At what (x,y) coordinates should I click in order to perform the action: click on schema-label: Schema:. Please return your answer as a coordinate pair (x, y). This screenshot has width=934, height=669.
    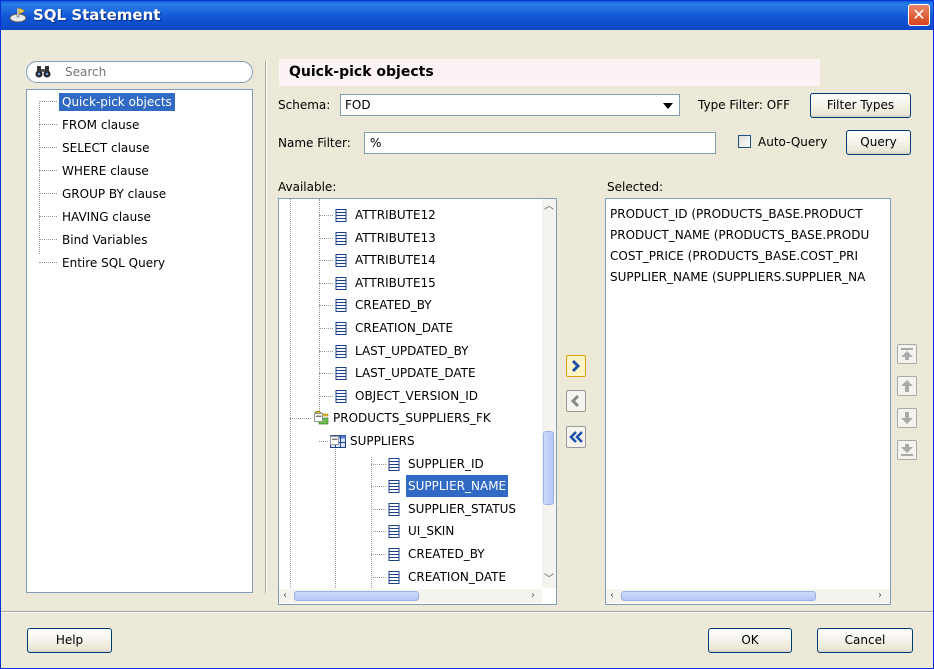
    Looking at the image, I should click on (304, 105).